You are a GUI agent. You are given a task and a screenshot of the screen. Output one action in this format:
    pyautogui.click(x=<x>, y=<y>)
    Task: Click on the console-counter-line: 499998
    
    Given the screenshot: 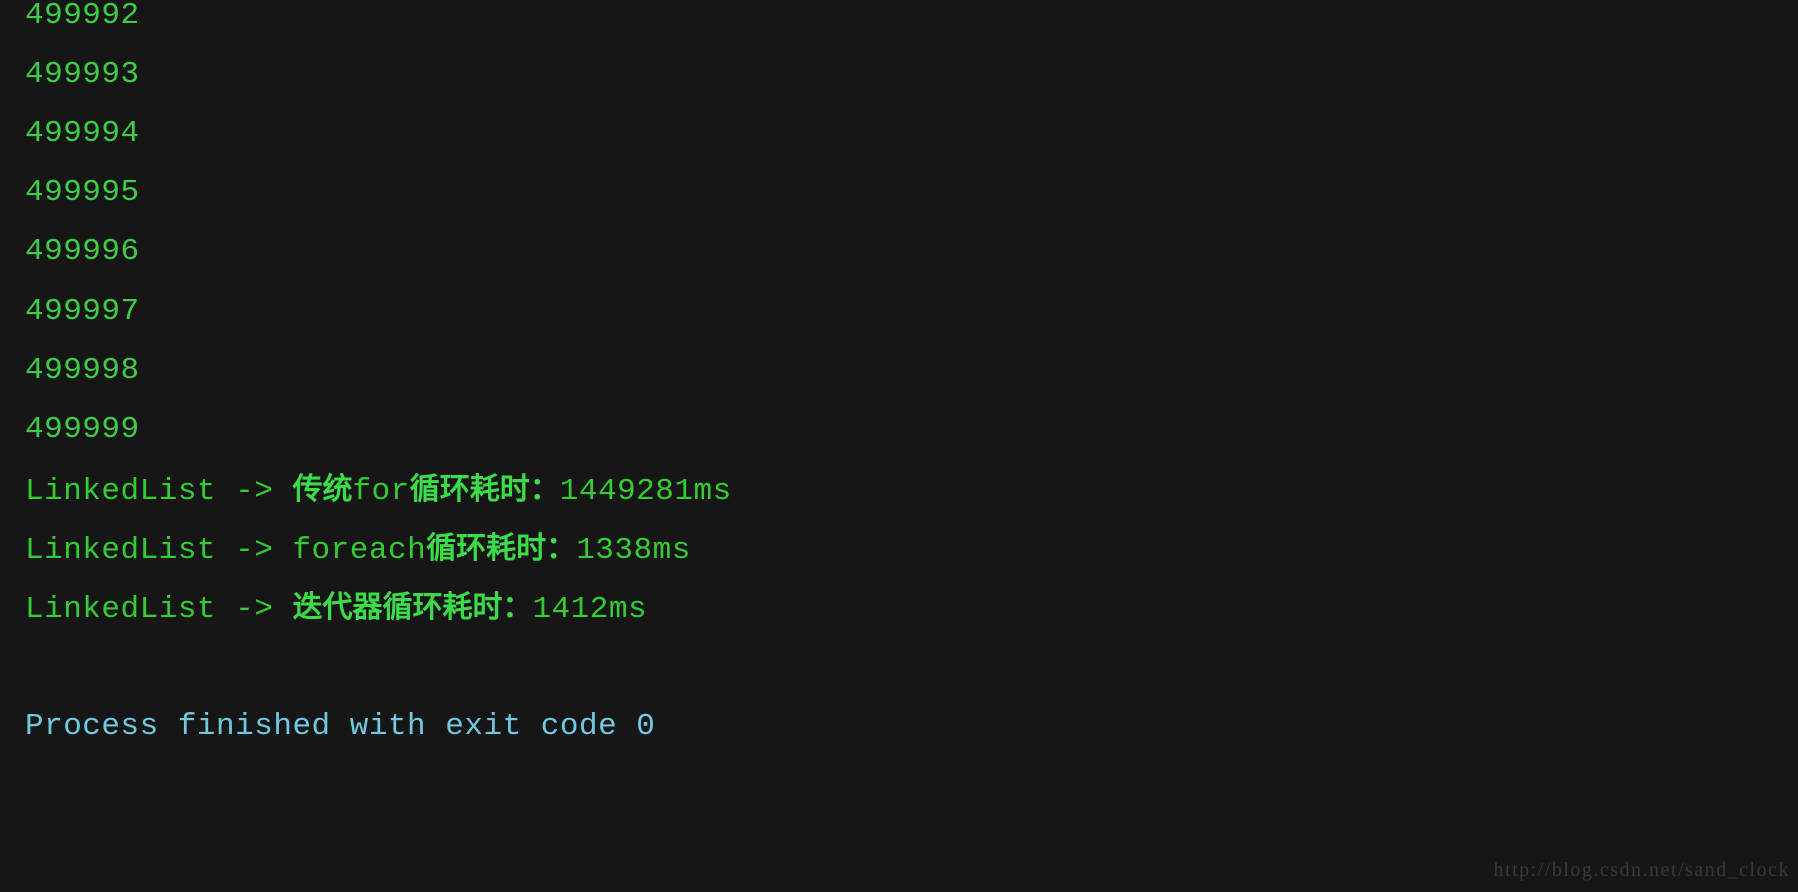 What is the action you would take?
    pyautogui.click(x=82, y=370)
    